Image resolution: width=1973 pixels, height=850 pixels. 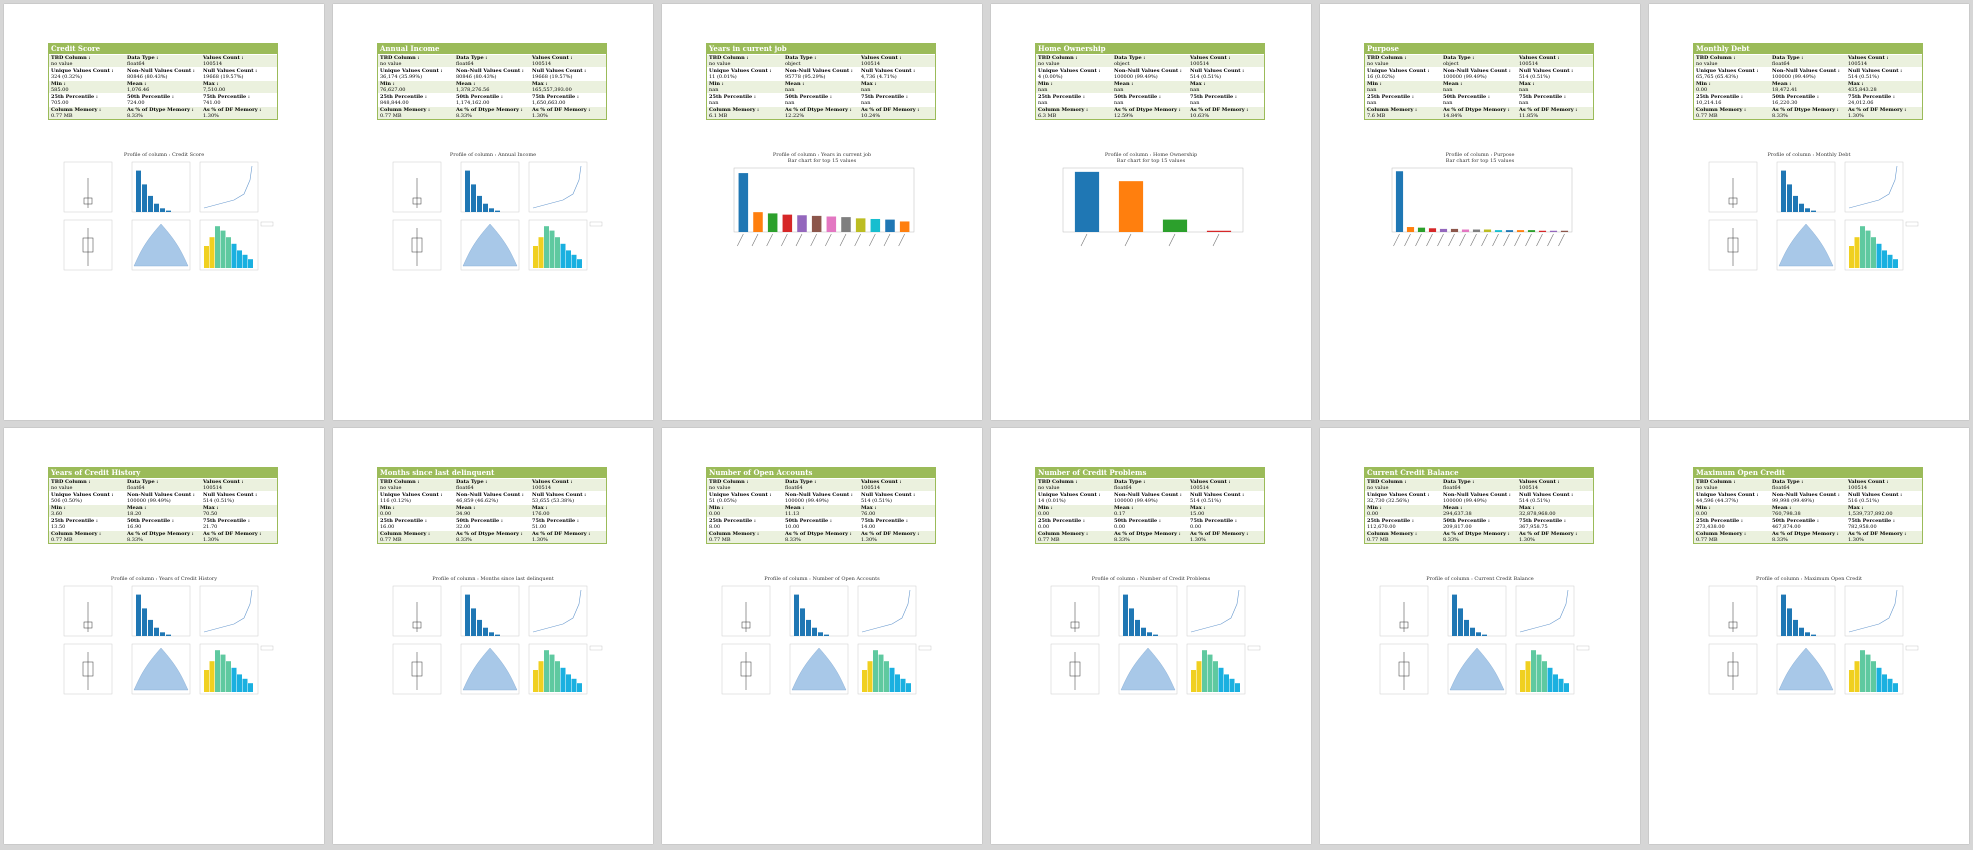 What do you see at coordinates (211, 116) in the screenshot?
I see `summary-value-dfmem: 1.30%` at bounding box center [211, 116].